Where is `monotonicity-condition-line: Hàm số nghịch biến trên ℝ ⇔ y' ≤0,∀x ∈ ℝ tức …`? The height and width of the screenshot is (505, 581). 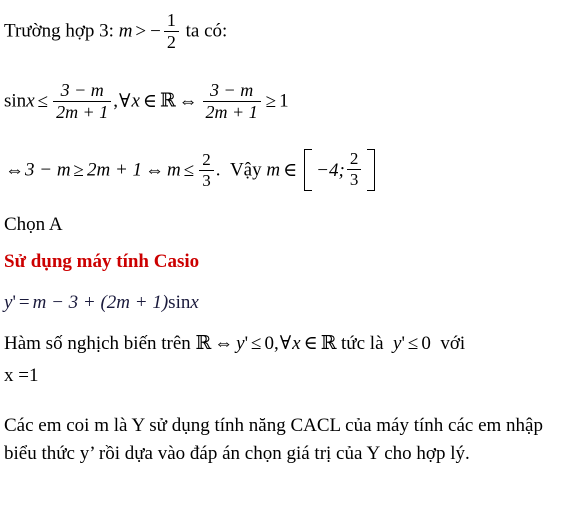
monotonicity-condition-line: Hàm số nghịch biến trên ℝ ⇔ y' ≤0,∀x ∈ ℝ tức … is located at coordinates (235, 343).